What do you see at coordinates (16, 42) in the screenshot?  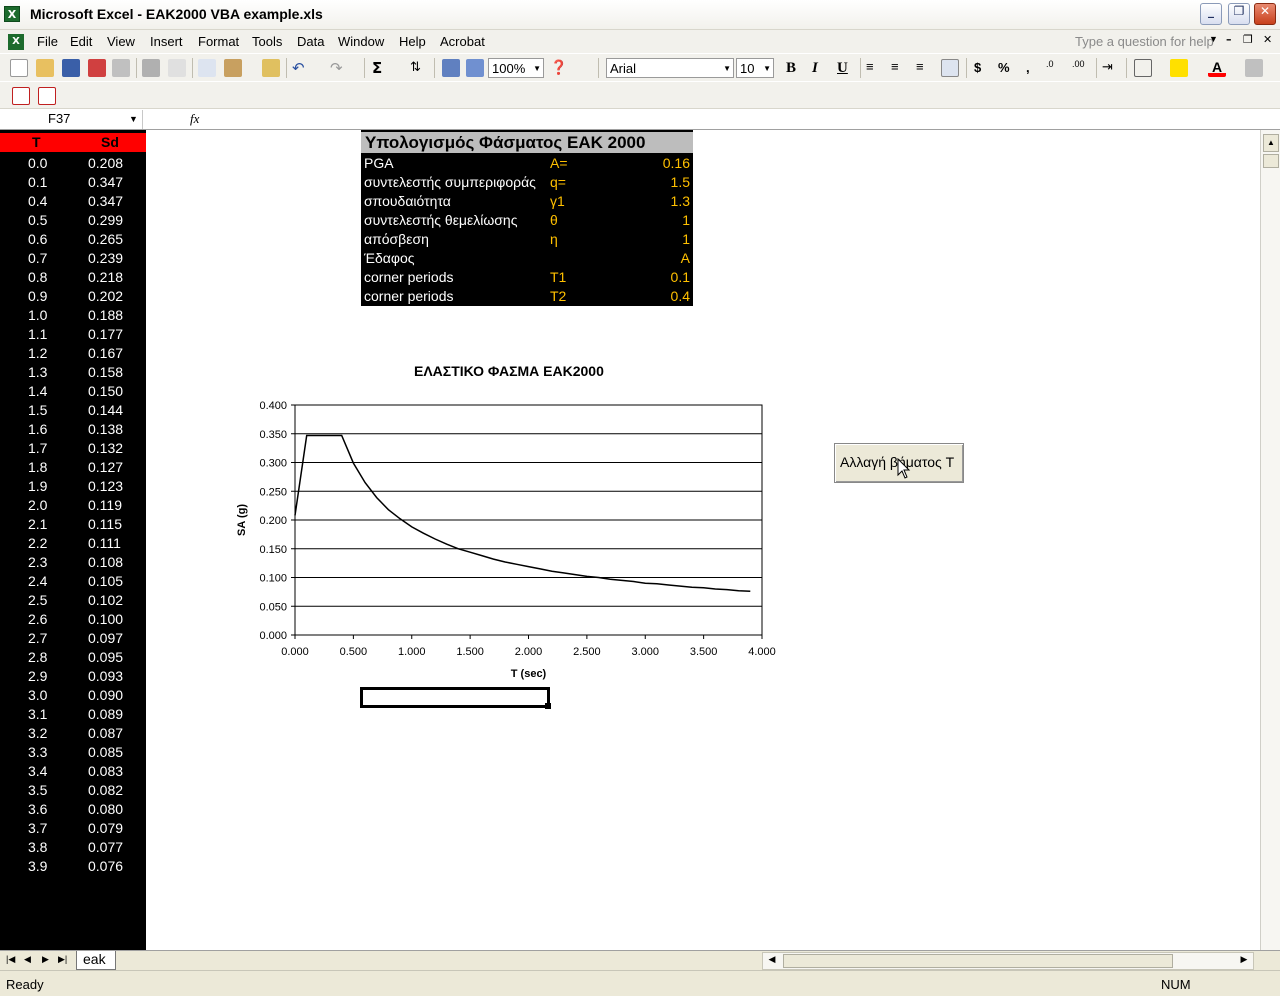 I see `document-icon: X` at bounding box center [16, 42].